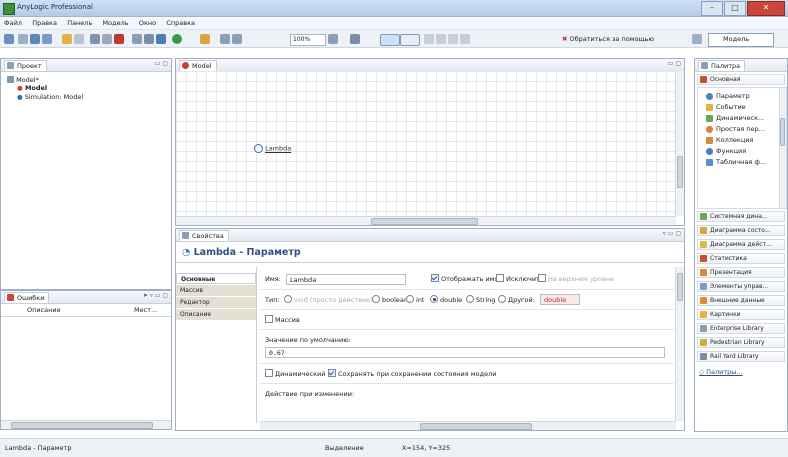 The height and width of the screenshot is (457, 788). Describe the element at coordinates (722, 65) in the screenshot. I see `tab-palette: Палитра` at that location.